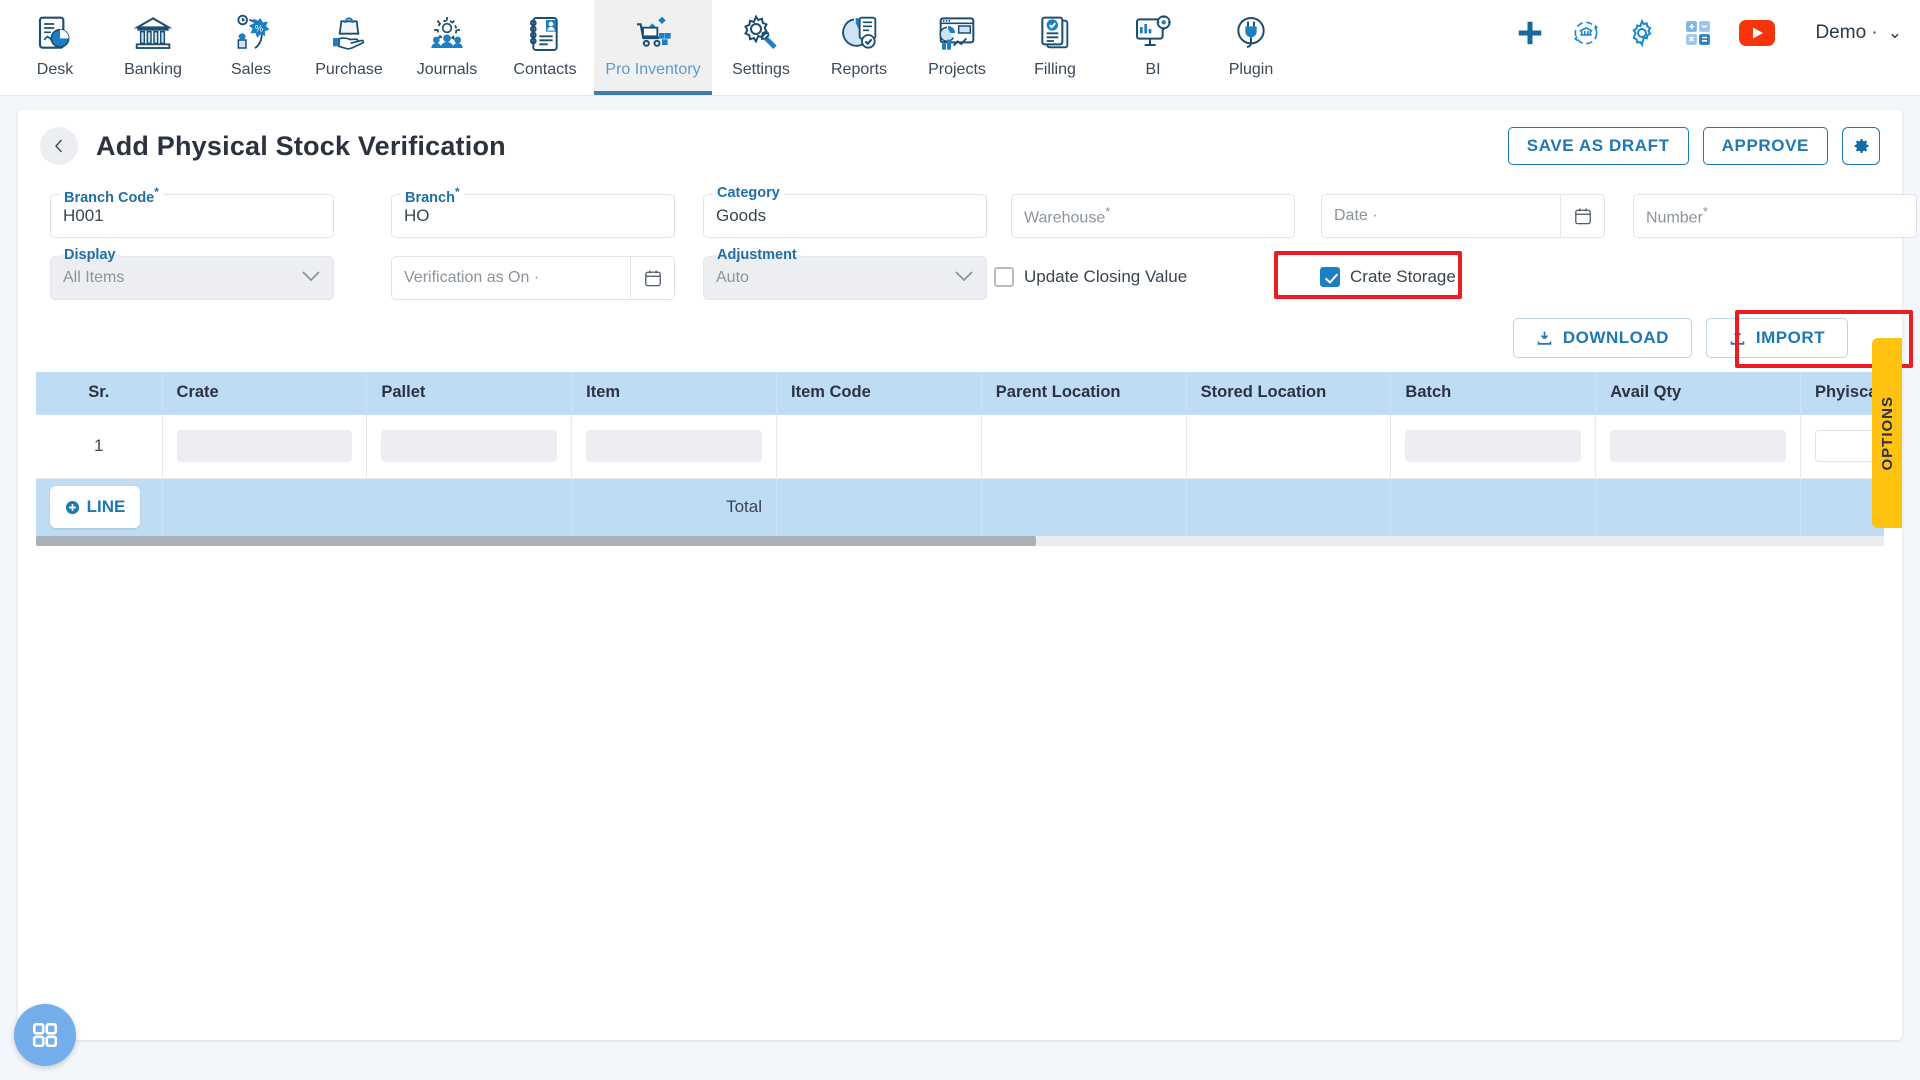 Image resolution: width=1920 pixels, height=1080 pixels. I want to click on cell-pallet, so click(469, 446).